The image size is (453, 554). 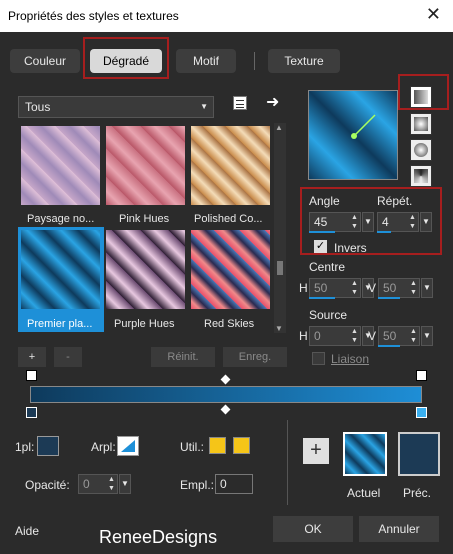 What do you see at coordinates (158, 537) in the screenshot?
I see `watermark: ReneeDesigns` at bounding box center [158, 537].